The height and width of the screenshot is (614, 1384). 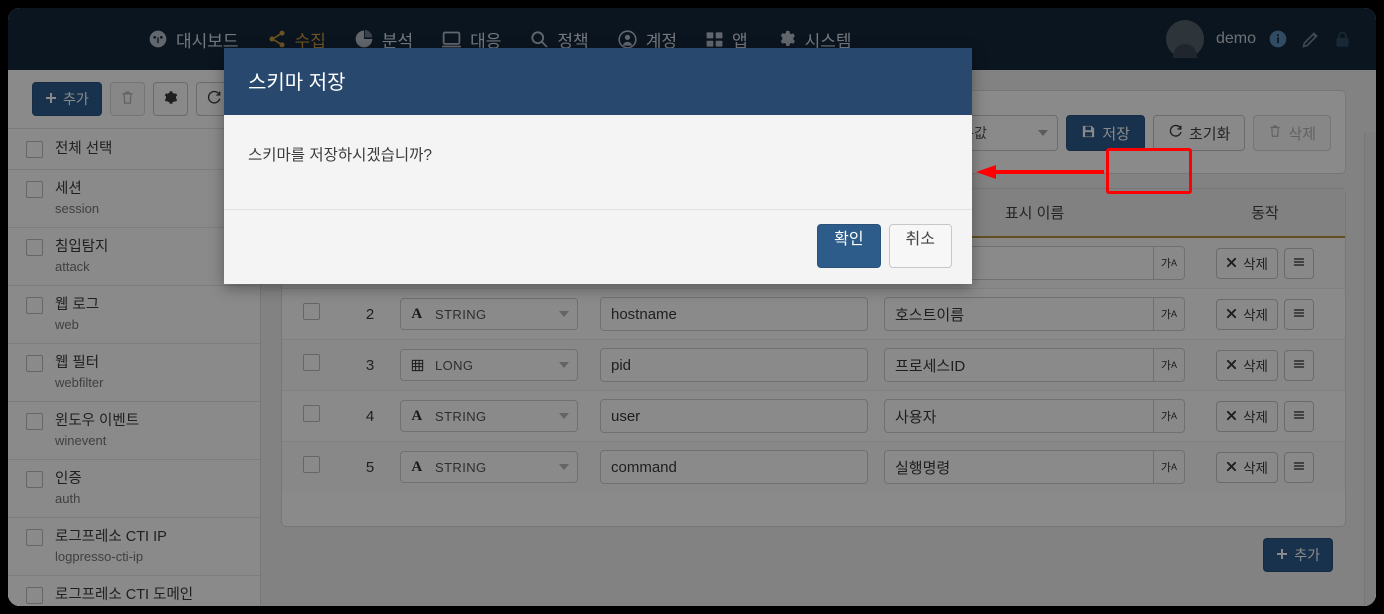 I want to click on dialog-title: 스키마 저장, so click(x=297, y=83).